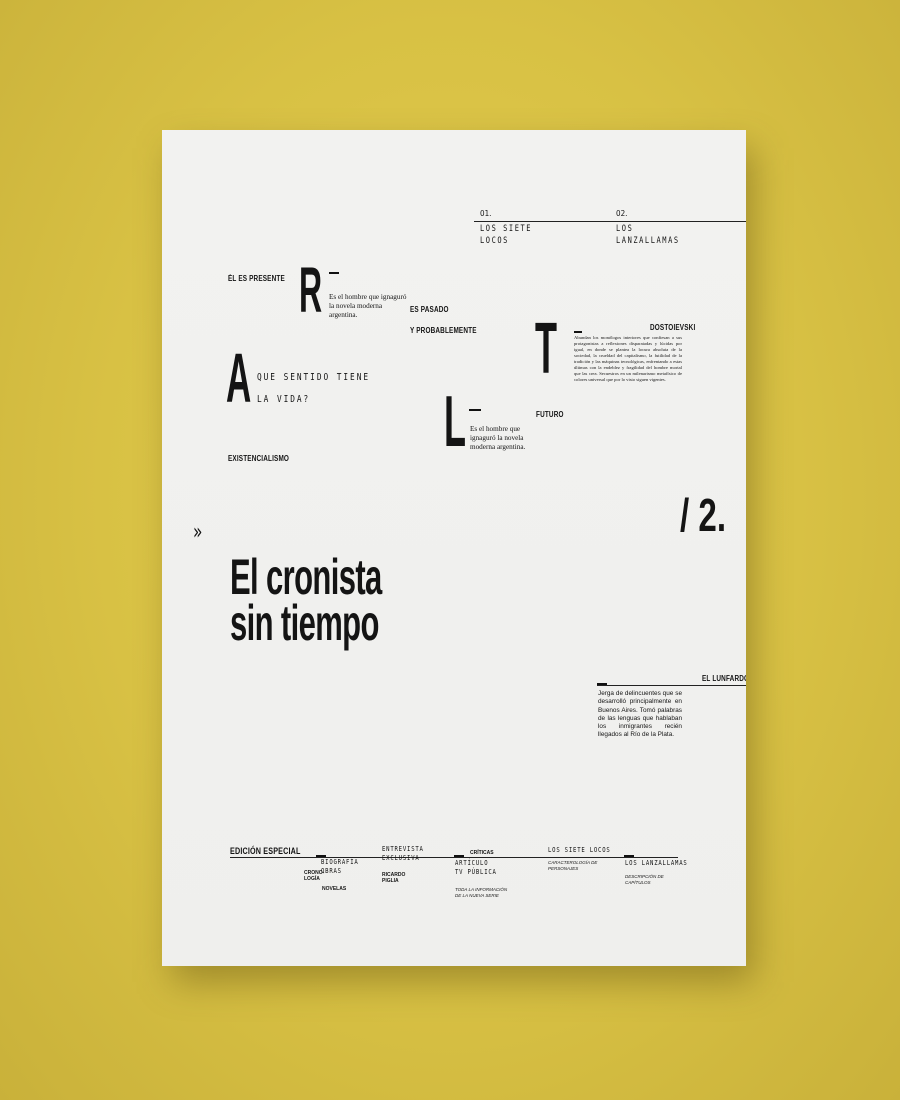 This screenshot has width=900, height=1100. I want to click on nav-rule, so click(610, 221).